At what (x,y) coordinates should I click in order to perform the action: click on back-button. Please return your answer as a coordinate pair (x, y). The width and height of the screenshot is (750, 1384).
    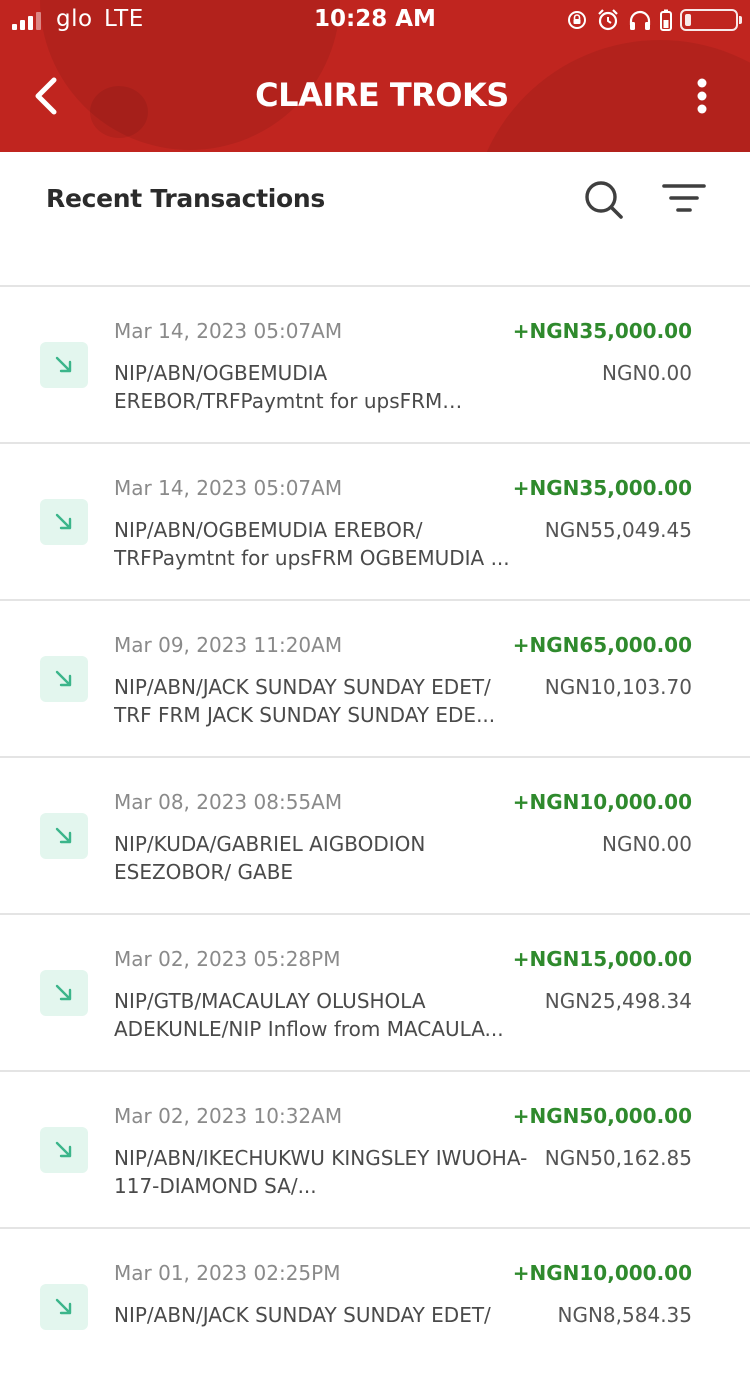
    Looking at the image, I should click on (46, 96).